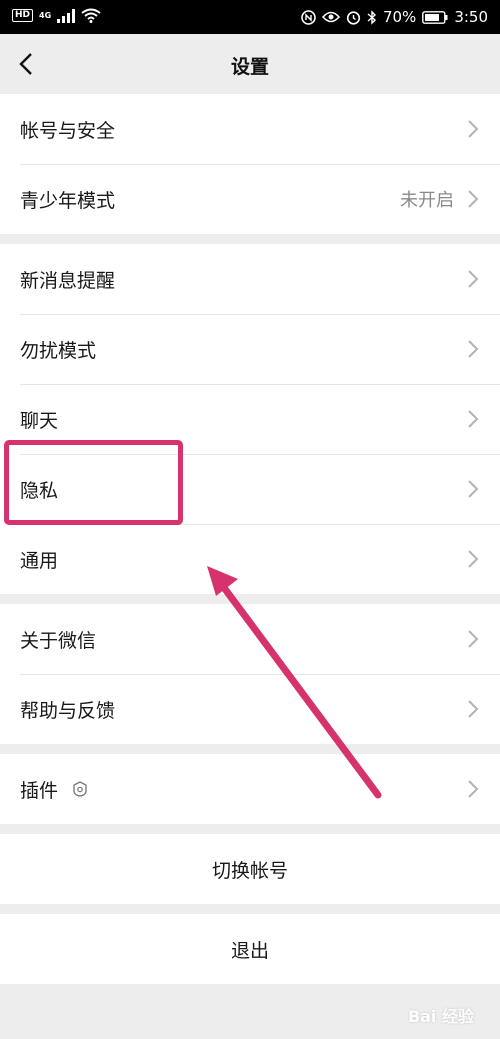 This screenshot has height=1039, width=500. Describe the element at coordinates (440, 1016) in the screenshot. I see `watermark: Bai 经验` at that location.